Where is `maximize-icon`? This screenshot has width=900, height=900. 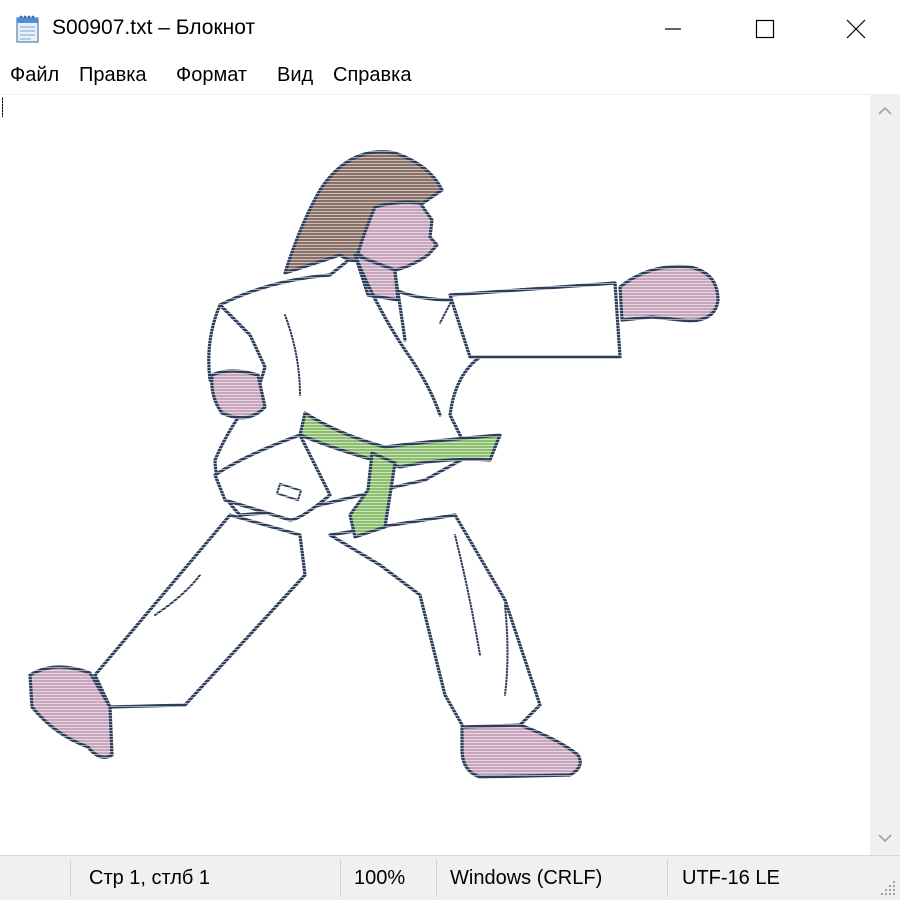 maximize-icon is located at coordinates (765, 29).